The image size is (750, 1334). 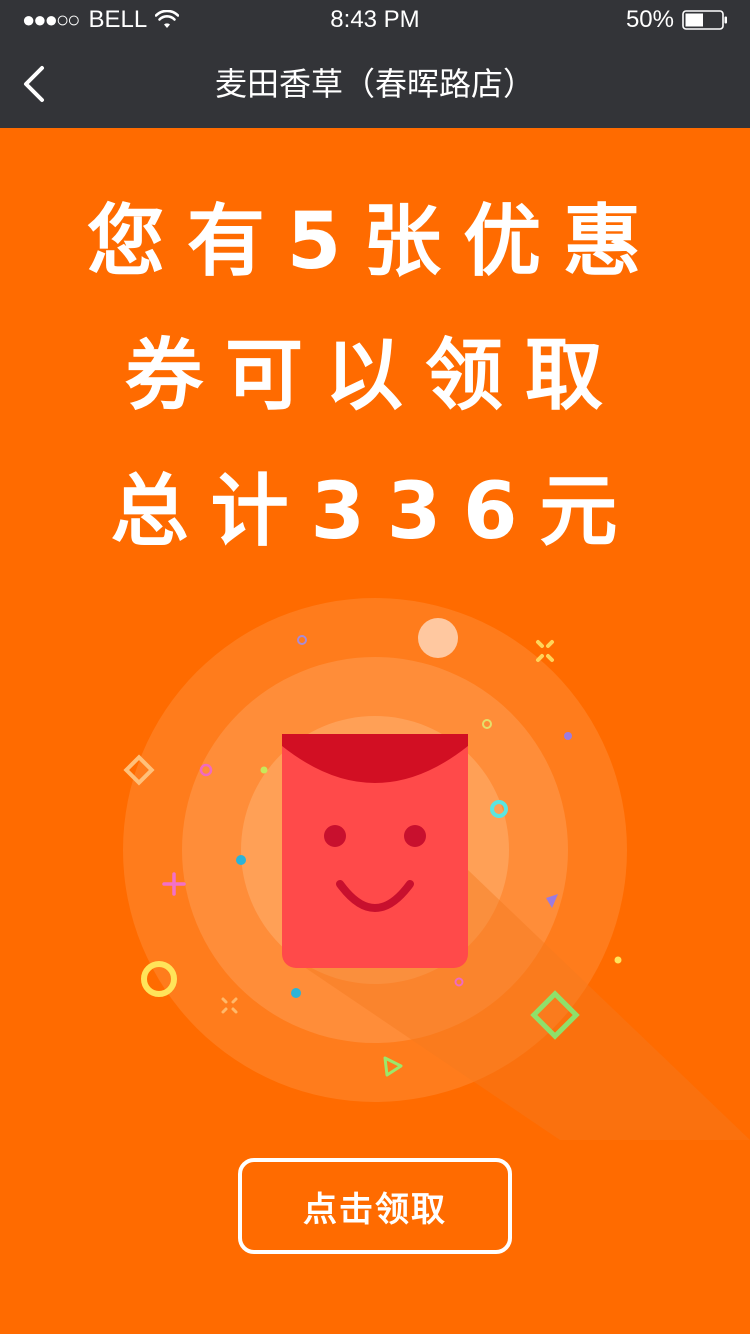 I want to click on headline-line-2: 券可以领取, so click(x=374, y=376).